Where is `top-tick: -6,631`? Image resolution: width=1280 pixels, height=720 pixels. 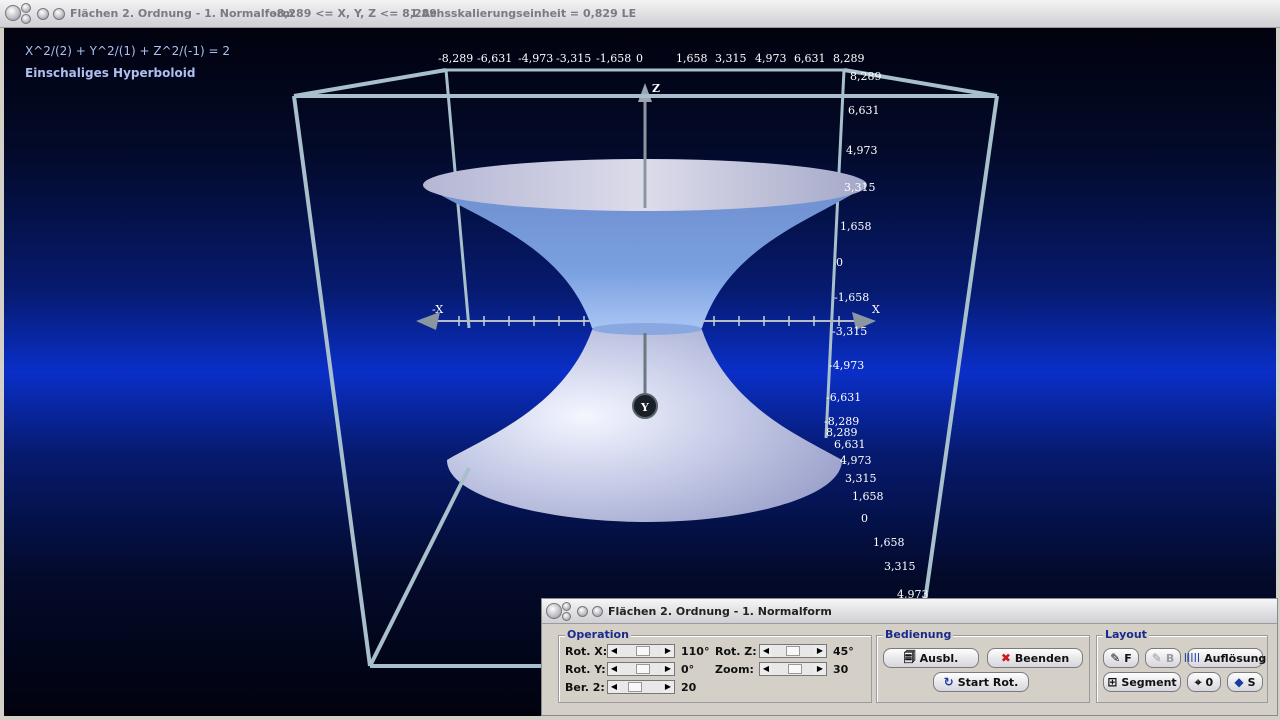
top-tick: -6,631 is located at coordinates (494, 58).